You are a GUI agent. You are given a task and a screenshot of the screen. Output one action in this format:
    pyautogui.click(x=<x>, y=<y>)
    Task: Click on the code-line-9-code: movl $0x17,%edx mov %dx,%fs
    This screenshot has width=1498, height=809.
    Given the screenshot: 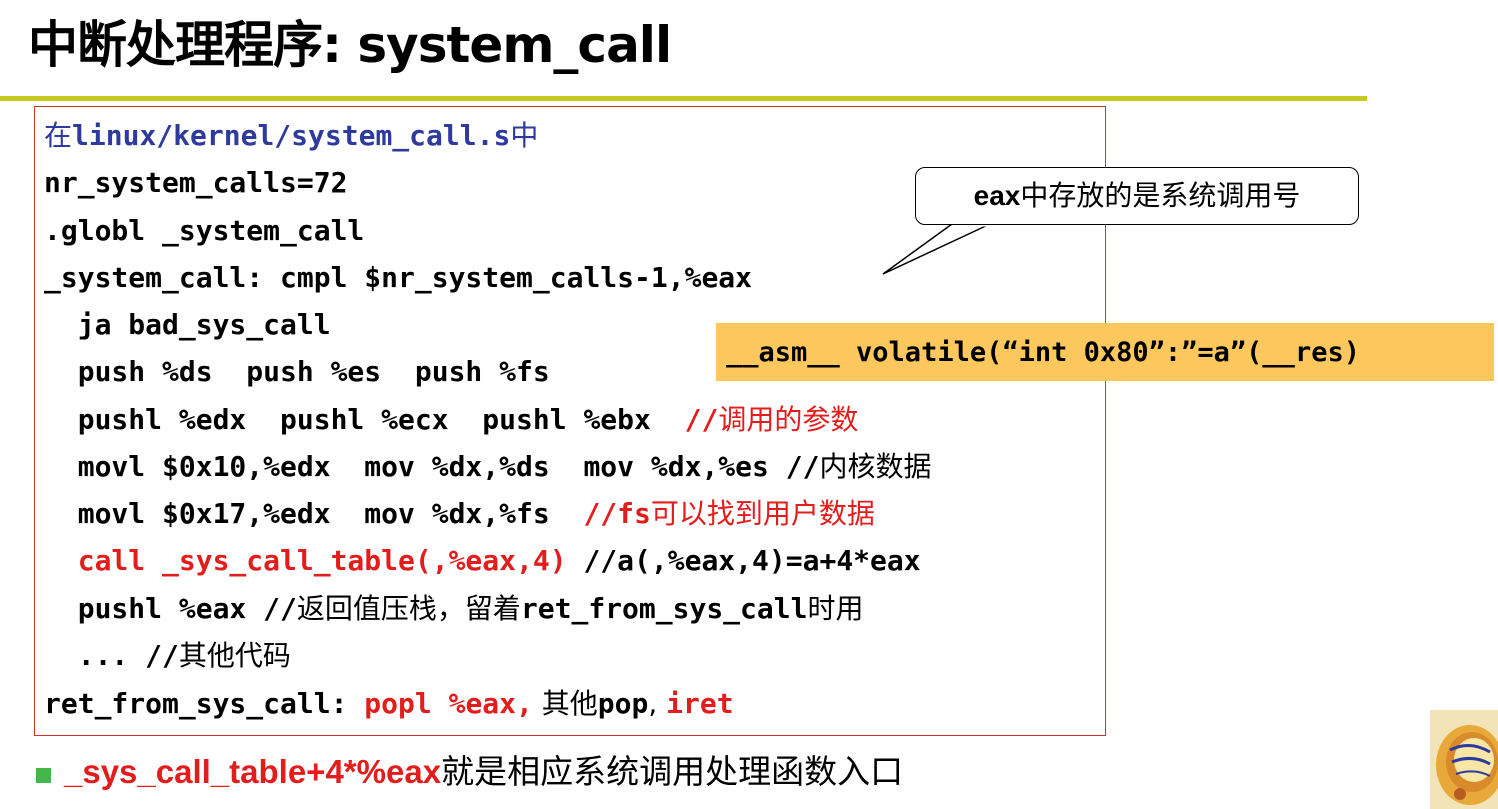 What is the action you would take?
    pyautogui.click(x=314, y=513)
    